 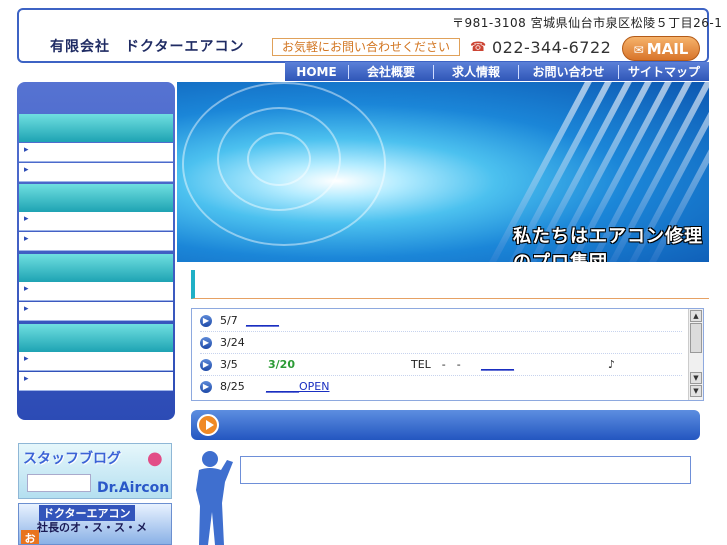 I want to click on news-item: ▶ 3/5 3/20 TEL - - ______ ♪, so click(x=441, y=365).